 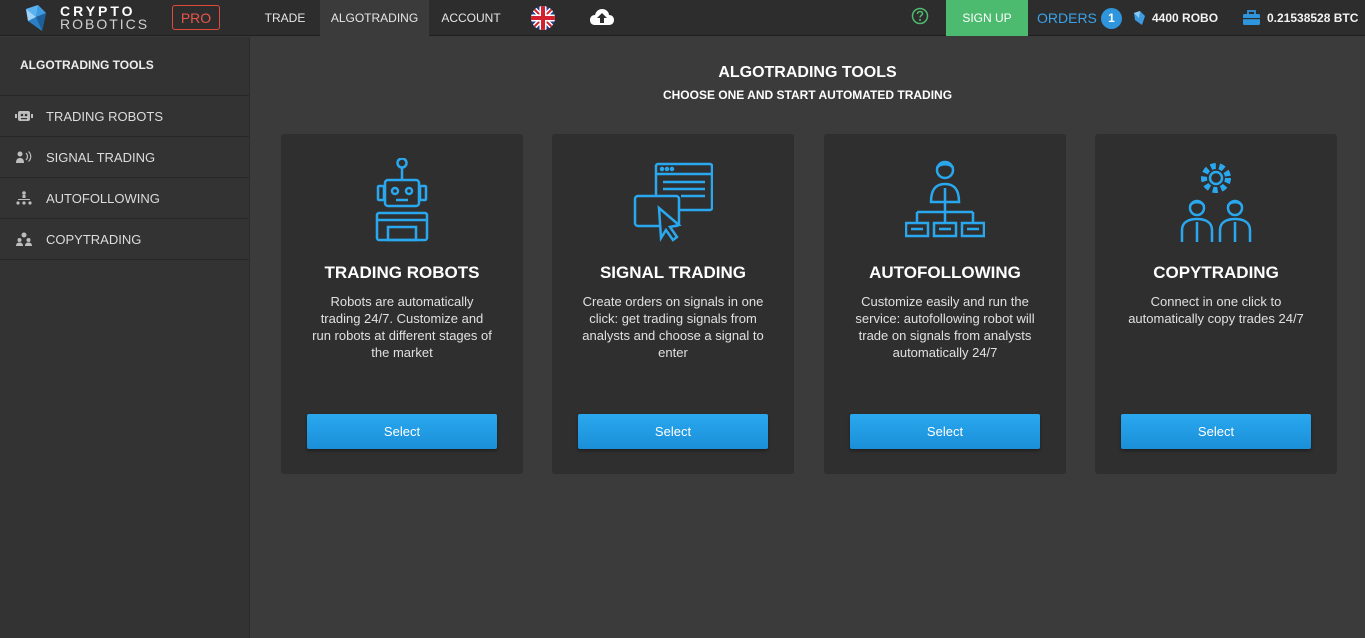 What do you see at coordinates (24, 198) in the screenshot?
I see `hierarchy-icon` at bounding box center [24, 198].